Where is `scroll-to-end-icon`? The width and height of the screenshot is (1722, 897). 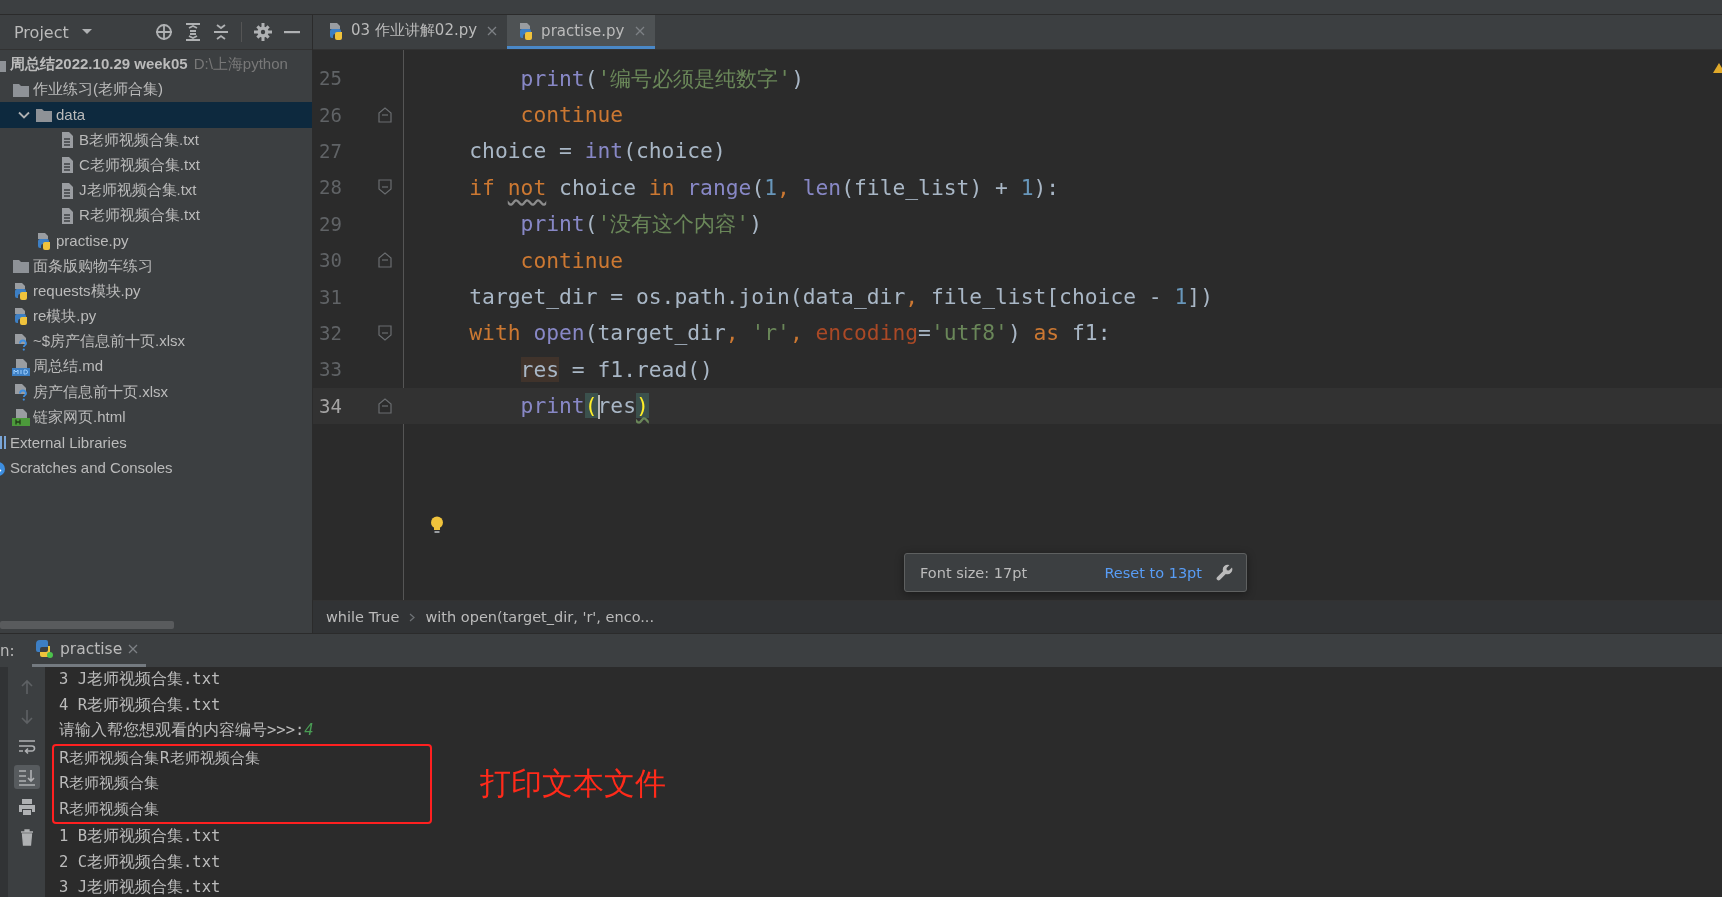 scroll-to-end-icon is located at coordinates (26, 777).